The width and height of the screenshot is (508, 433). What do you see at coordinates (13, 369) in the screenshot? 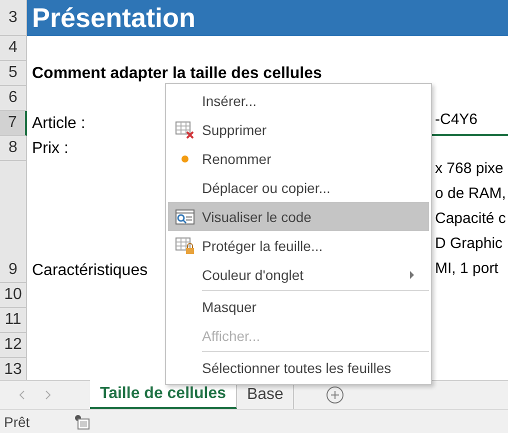
I see `row-header: 13` at bounding box center [13, 369].